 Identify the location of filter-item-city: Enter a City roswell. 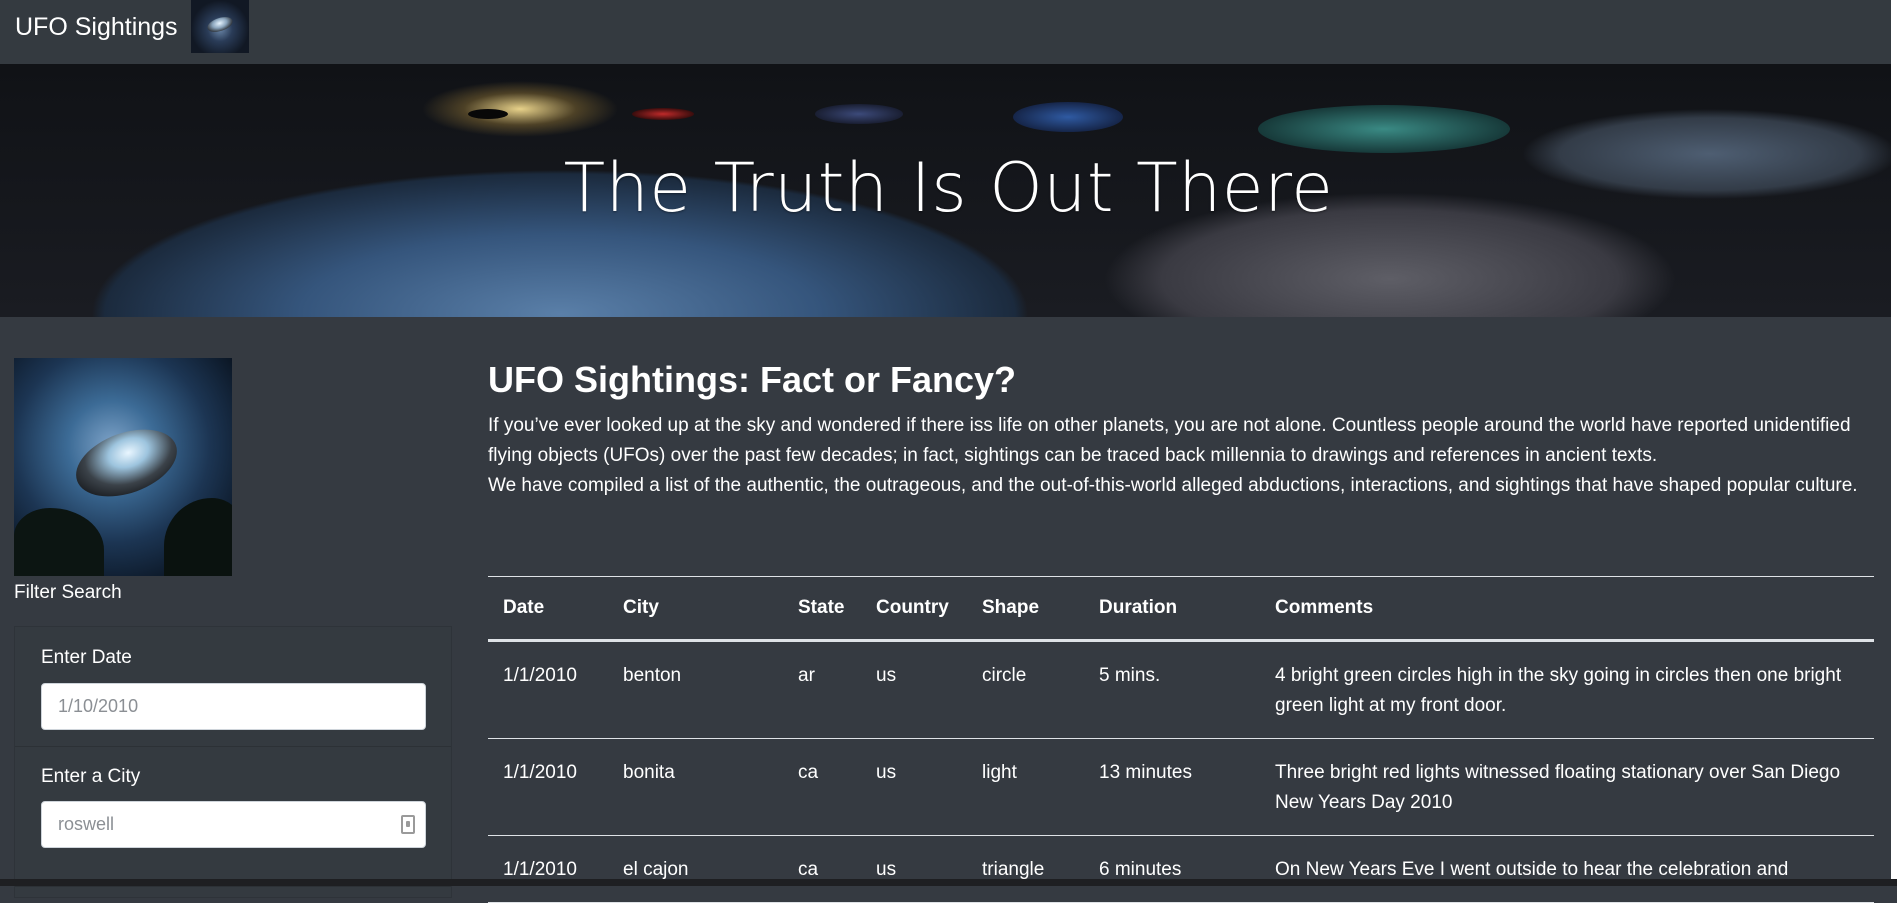
(233, 816).